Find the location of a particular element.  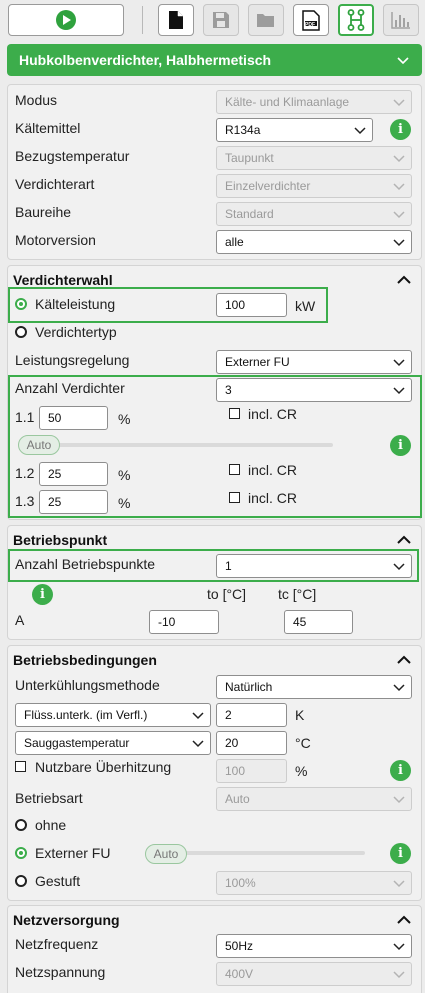

ref-temp-select: Taupunkt is located at coordinates (314, 158).